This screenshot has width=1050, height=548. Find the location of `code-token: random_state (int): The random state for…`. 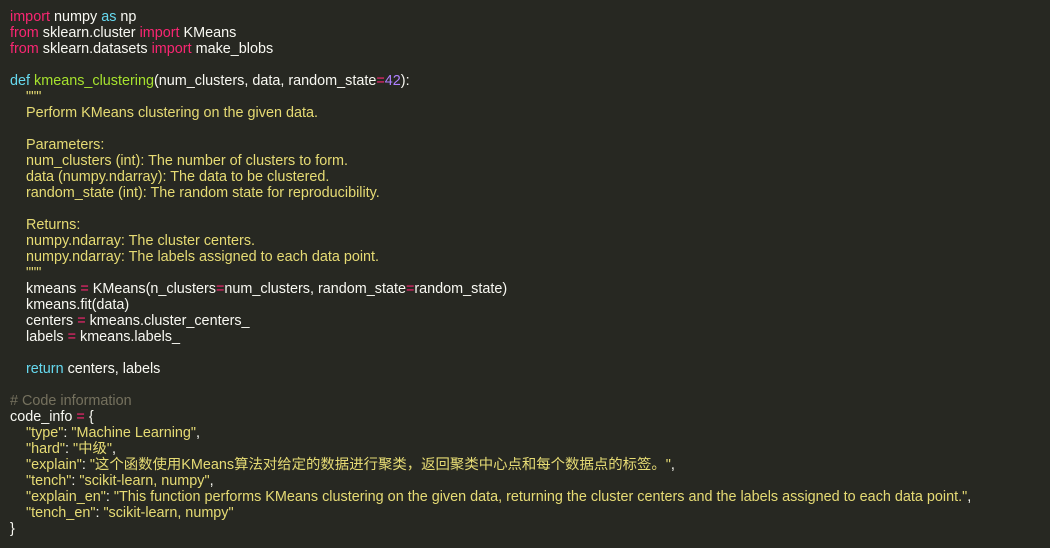

code-token: random_state (int): The random state for… is located at coordinates (195, 193).